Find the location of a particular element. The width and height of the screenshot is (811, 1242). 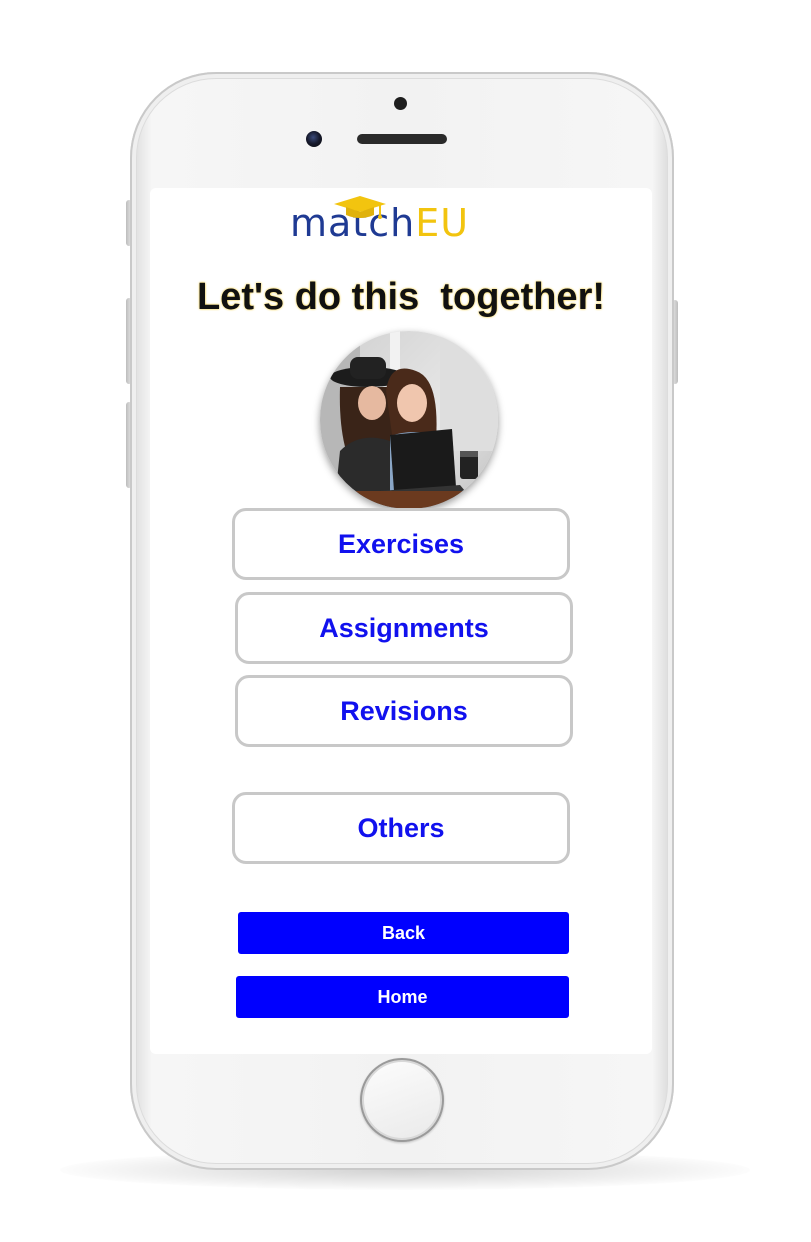

back-button: Back is located at coordinates (403, 933).